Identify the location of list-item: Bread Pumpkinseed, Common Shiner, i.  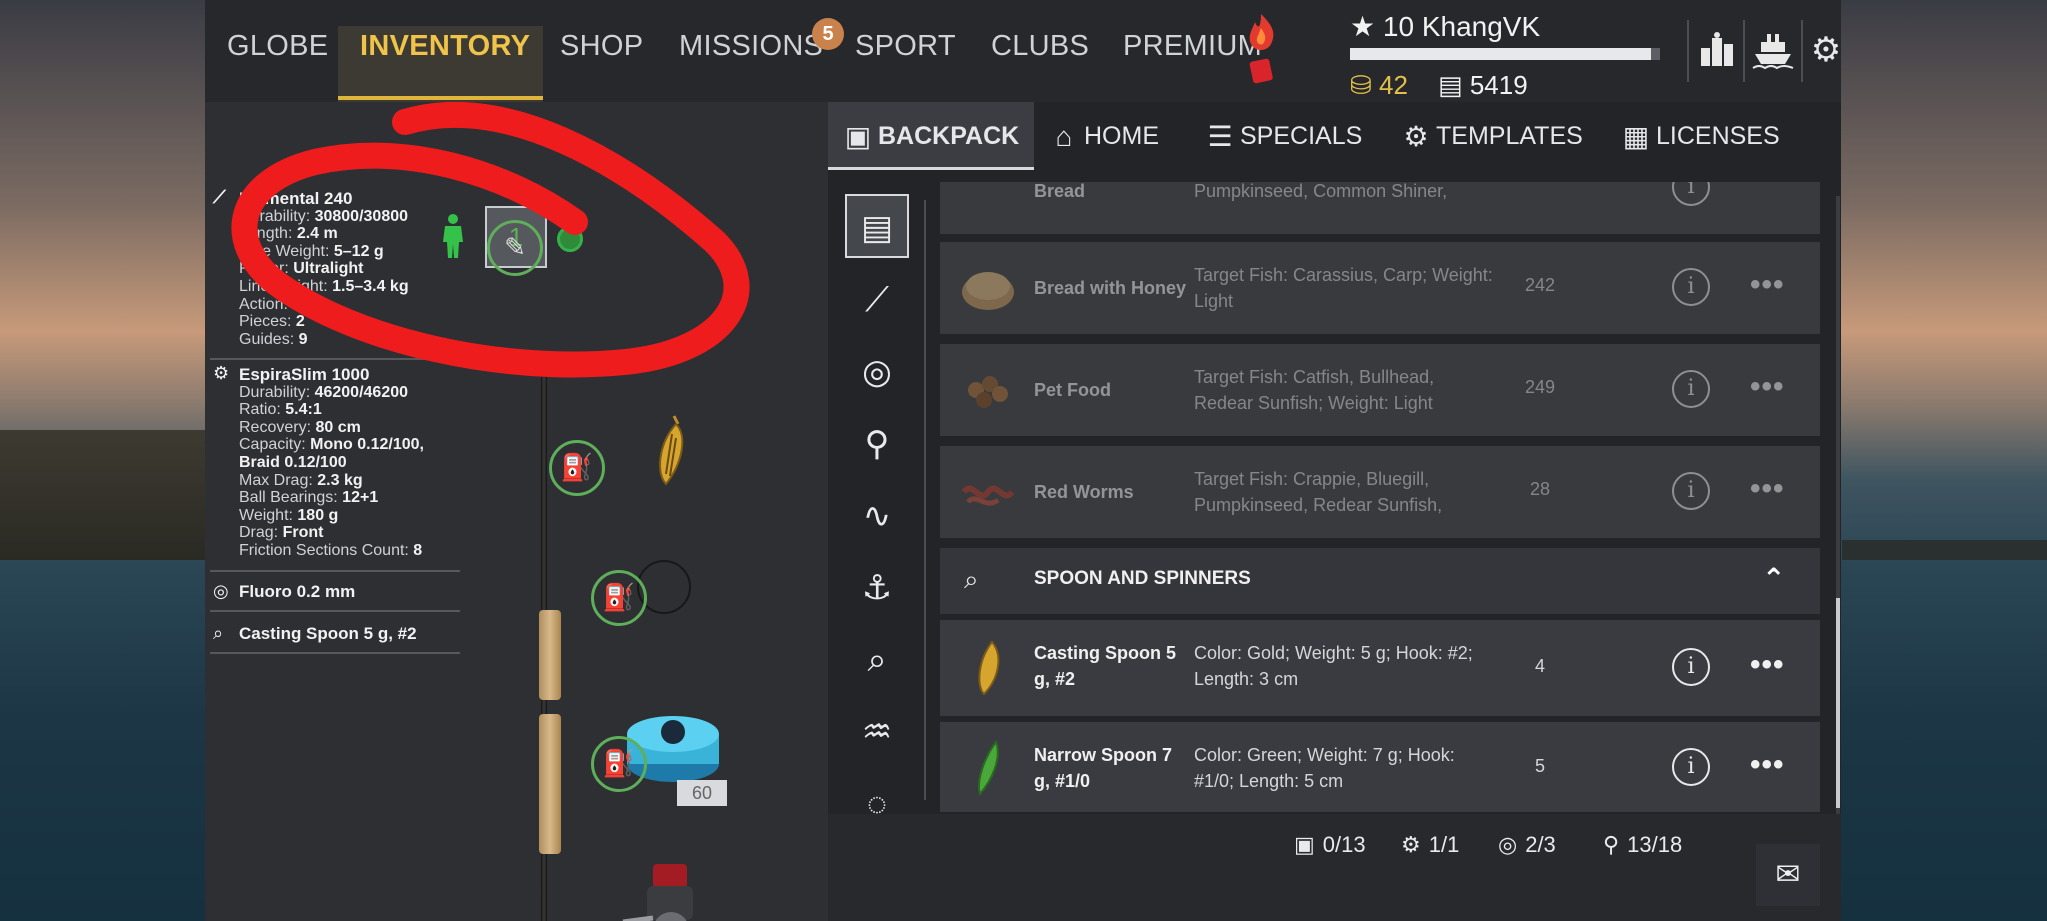
(1380, 208).